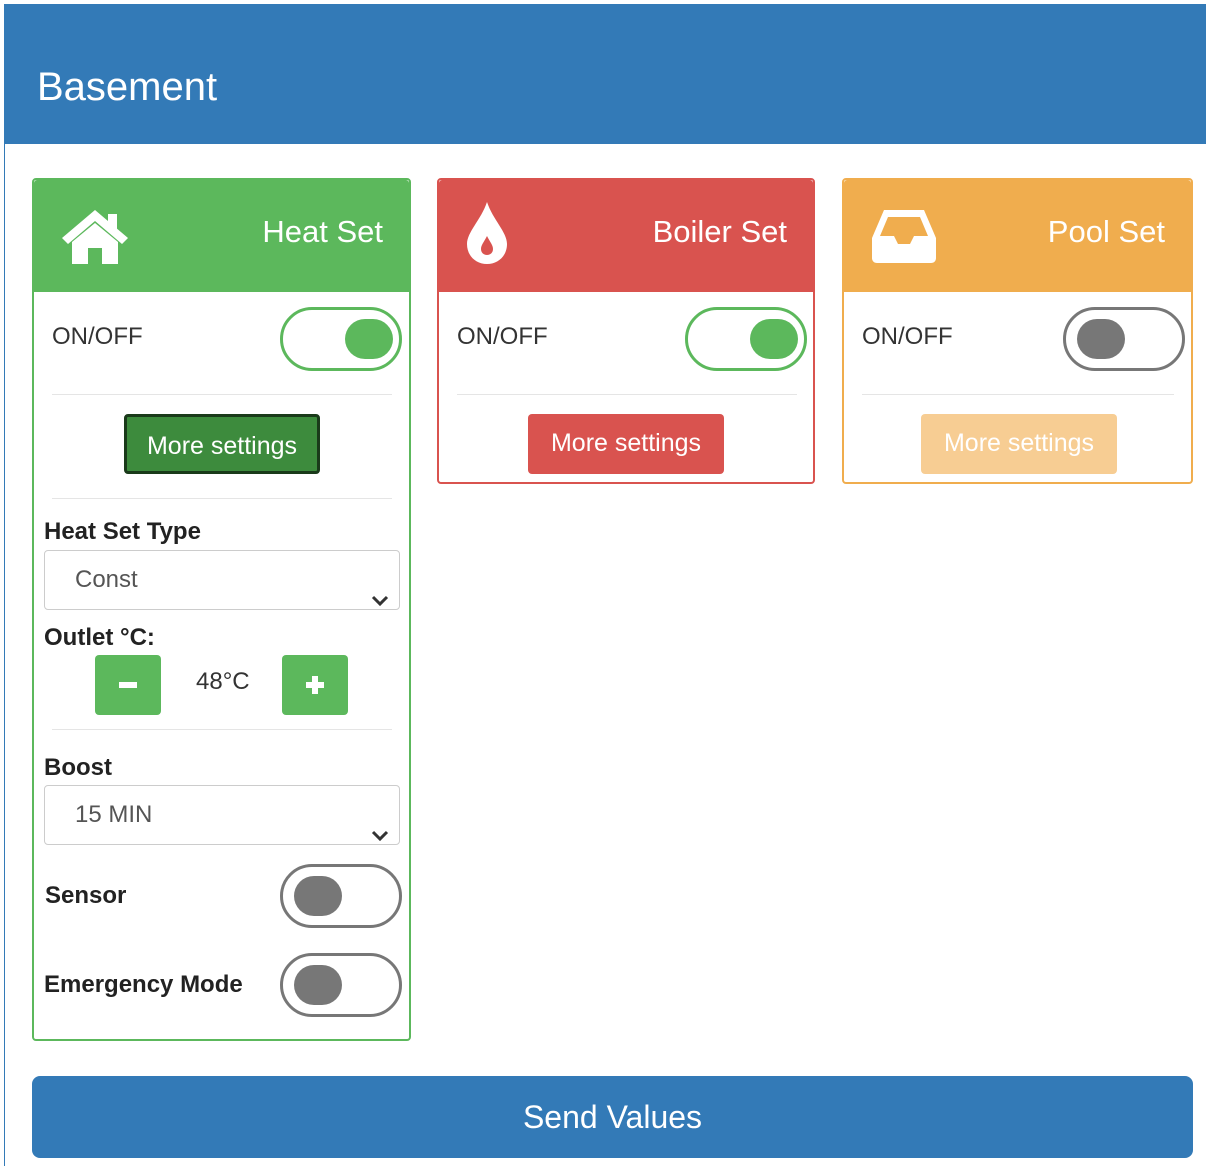  I want to click on boiler-set-header: Boiler Set, so click(626, 236).